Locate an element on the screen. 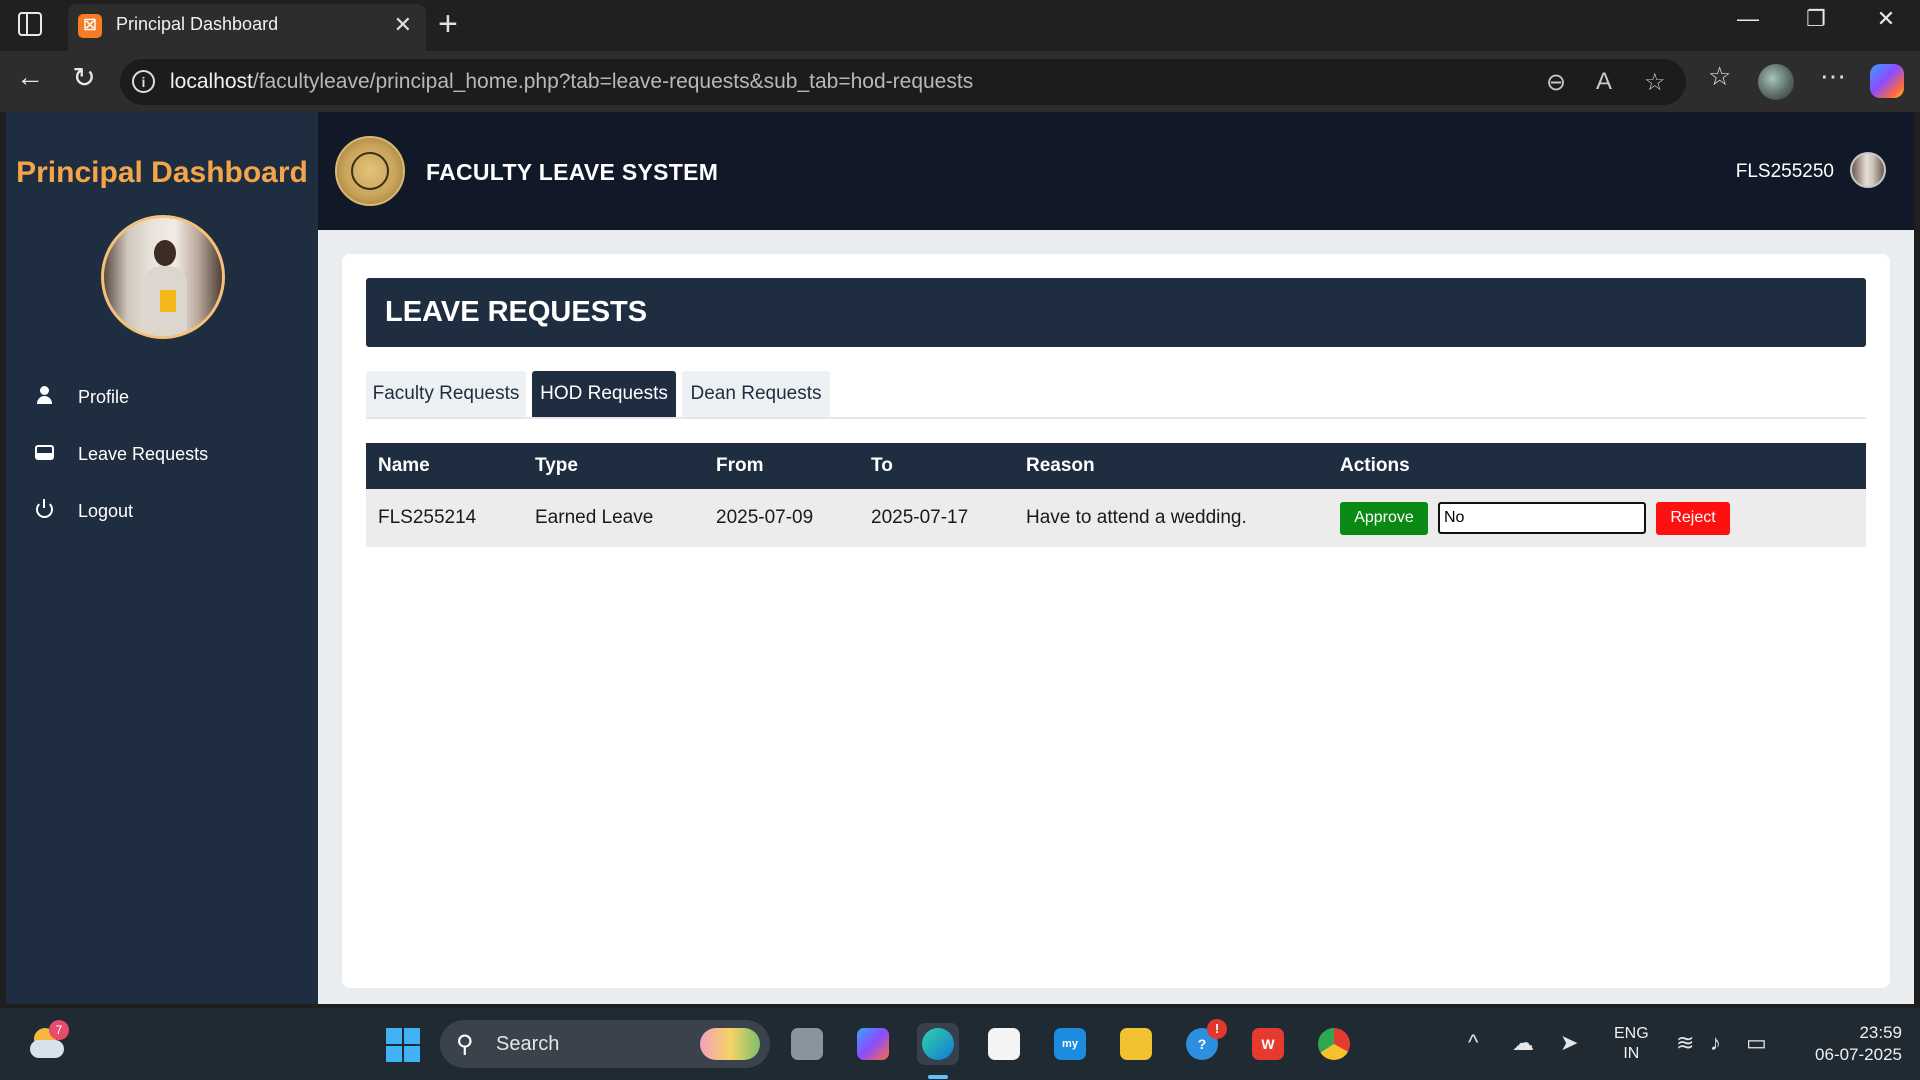 The height and width of the screenshot is (1080, 1920). refresh-icon: ↻ is located at coordinates (84, 77).